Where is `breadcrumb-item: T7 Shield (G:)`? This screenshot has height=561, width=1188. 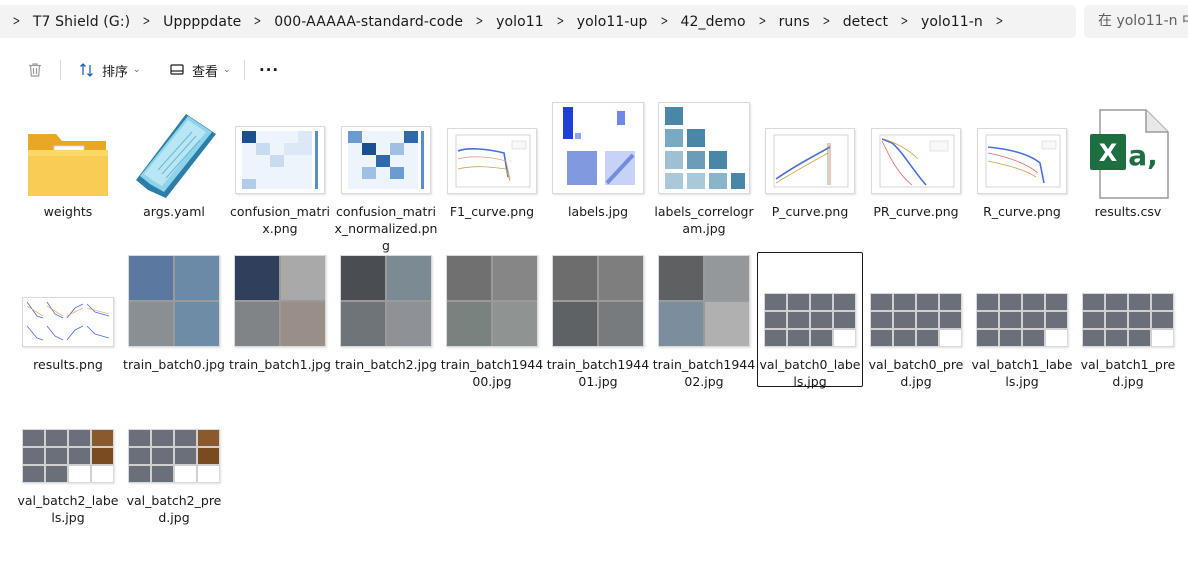
breadcrumb-item: T7 Shield (G:) is located at coordinates (81, 22).